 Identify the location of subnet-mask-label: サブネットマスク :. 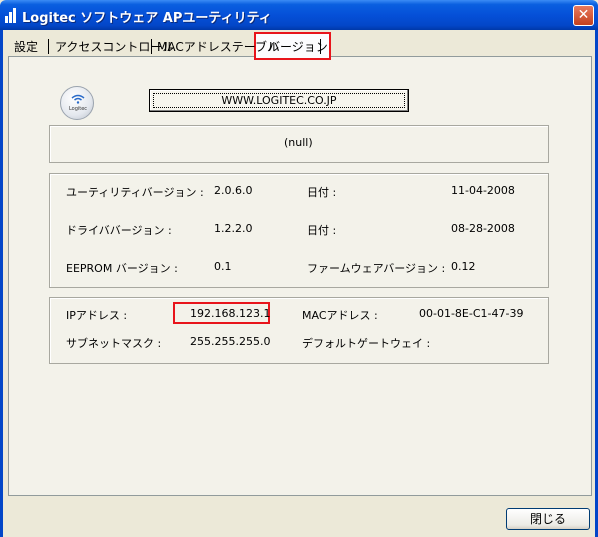
(114, 343).